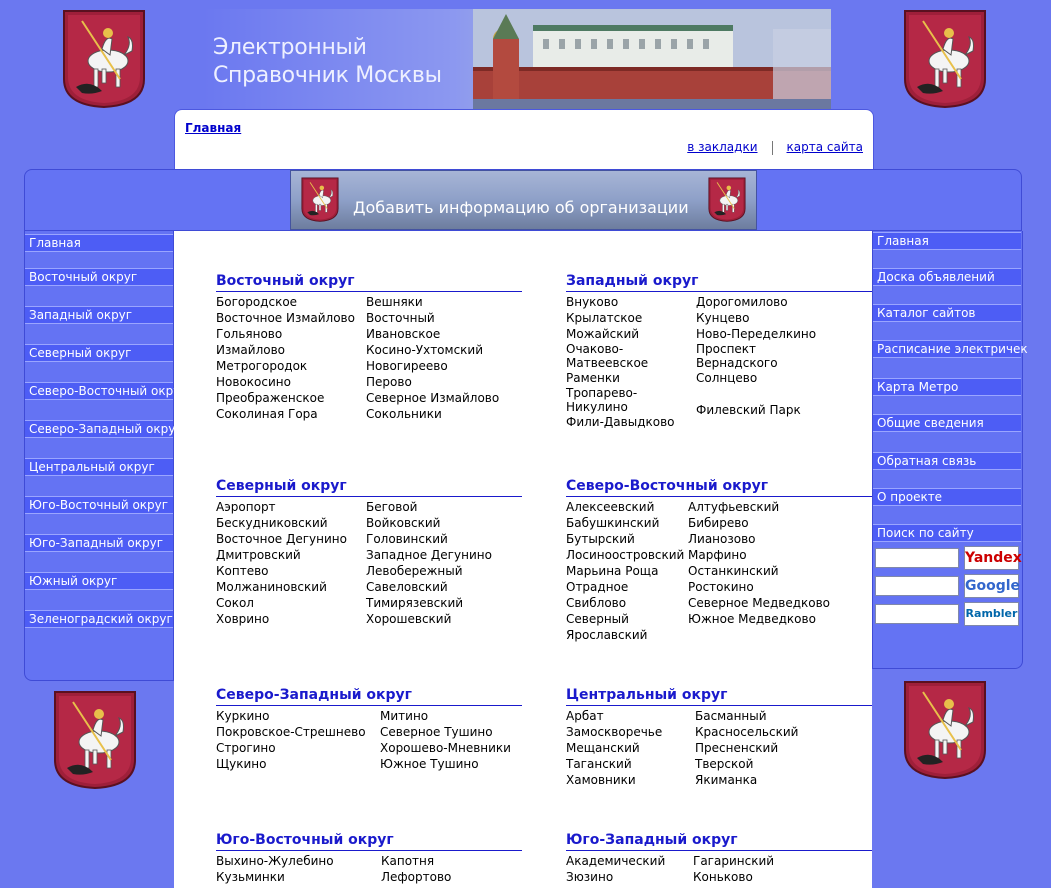 This screenshot has height=888, width=1051. I want to click on area-link: Хамовники, so click(630, 780).